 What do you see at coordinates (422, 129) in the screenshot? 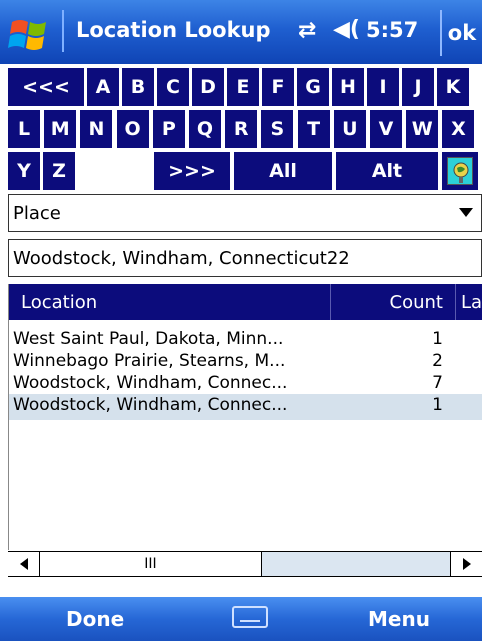
I see `key-w: W` at bounding box center [422, 129].